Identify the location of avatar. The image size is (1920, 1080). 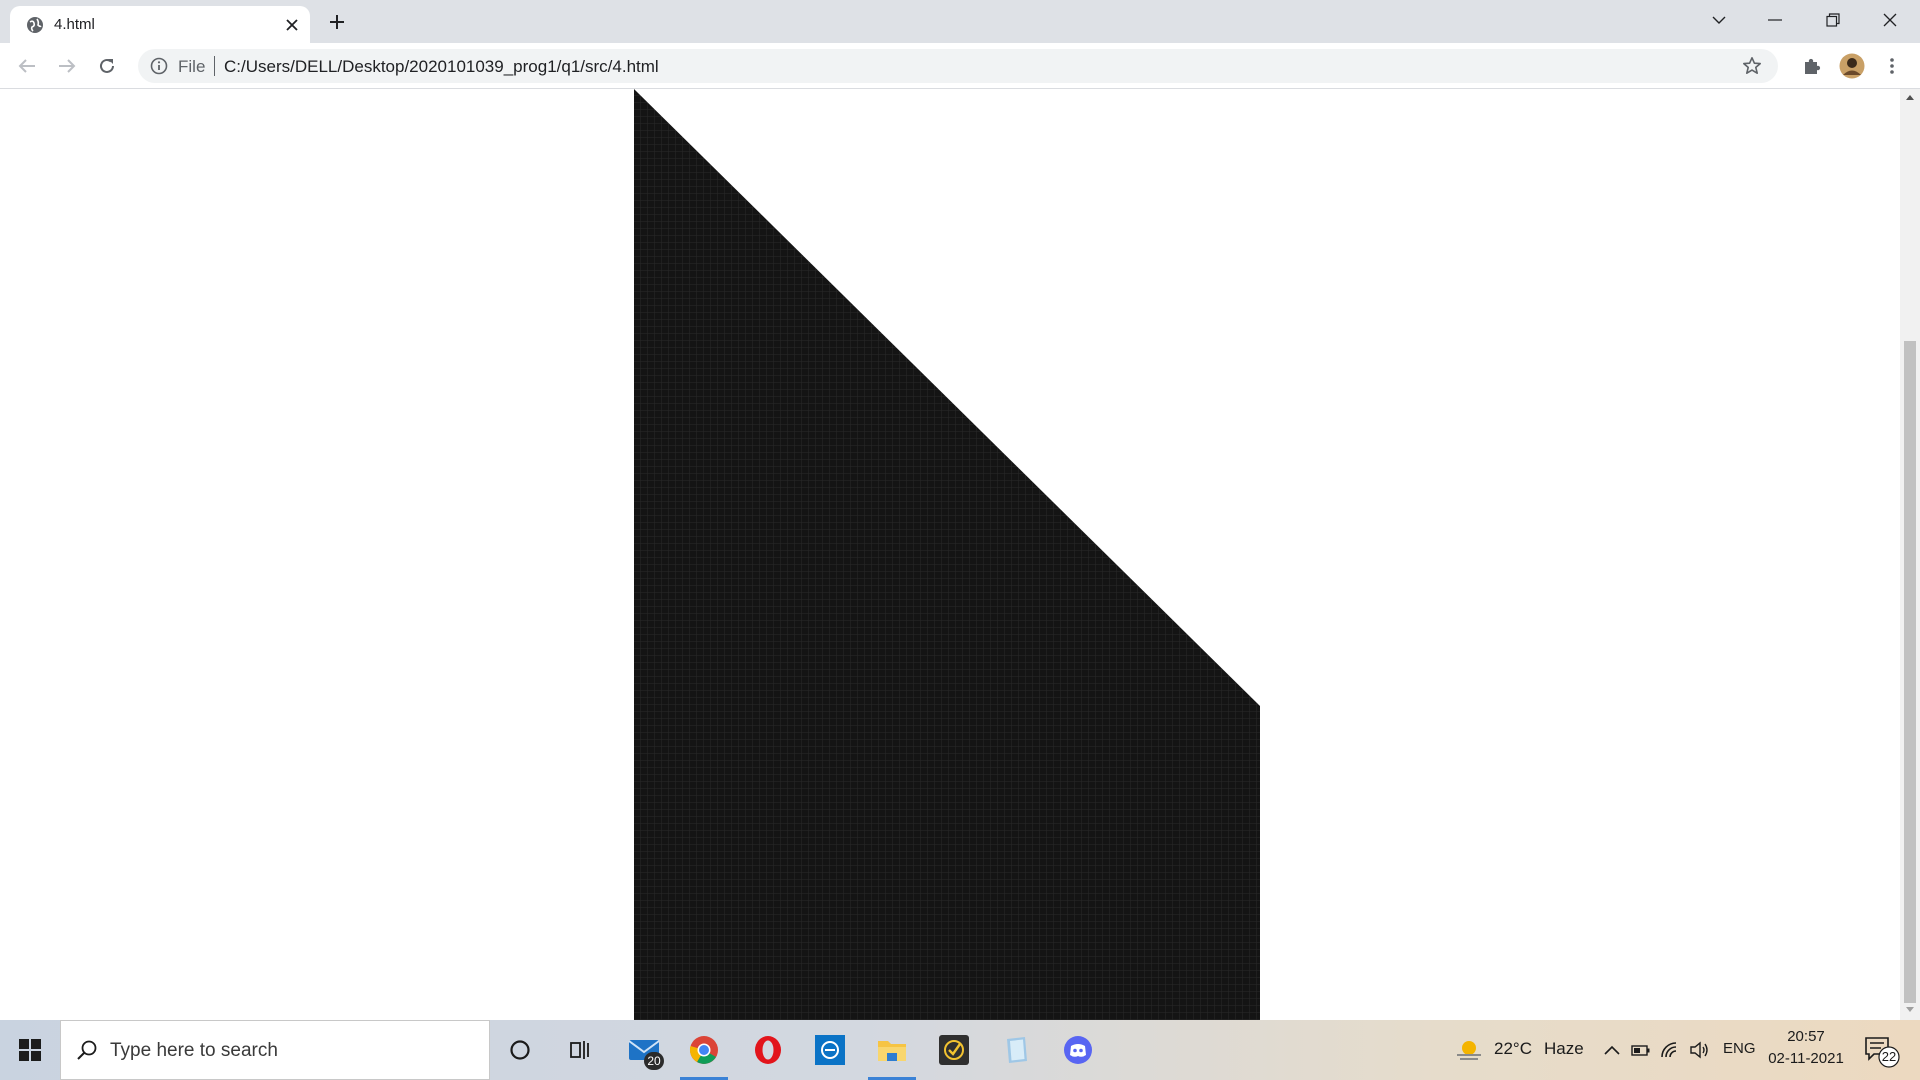
(1852, 66).